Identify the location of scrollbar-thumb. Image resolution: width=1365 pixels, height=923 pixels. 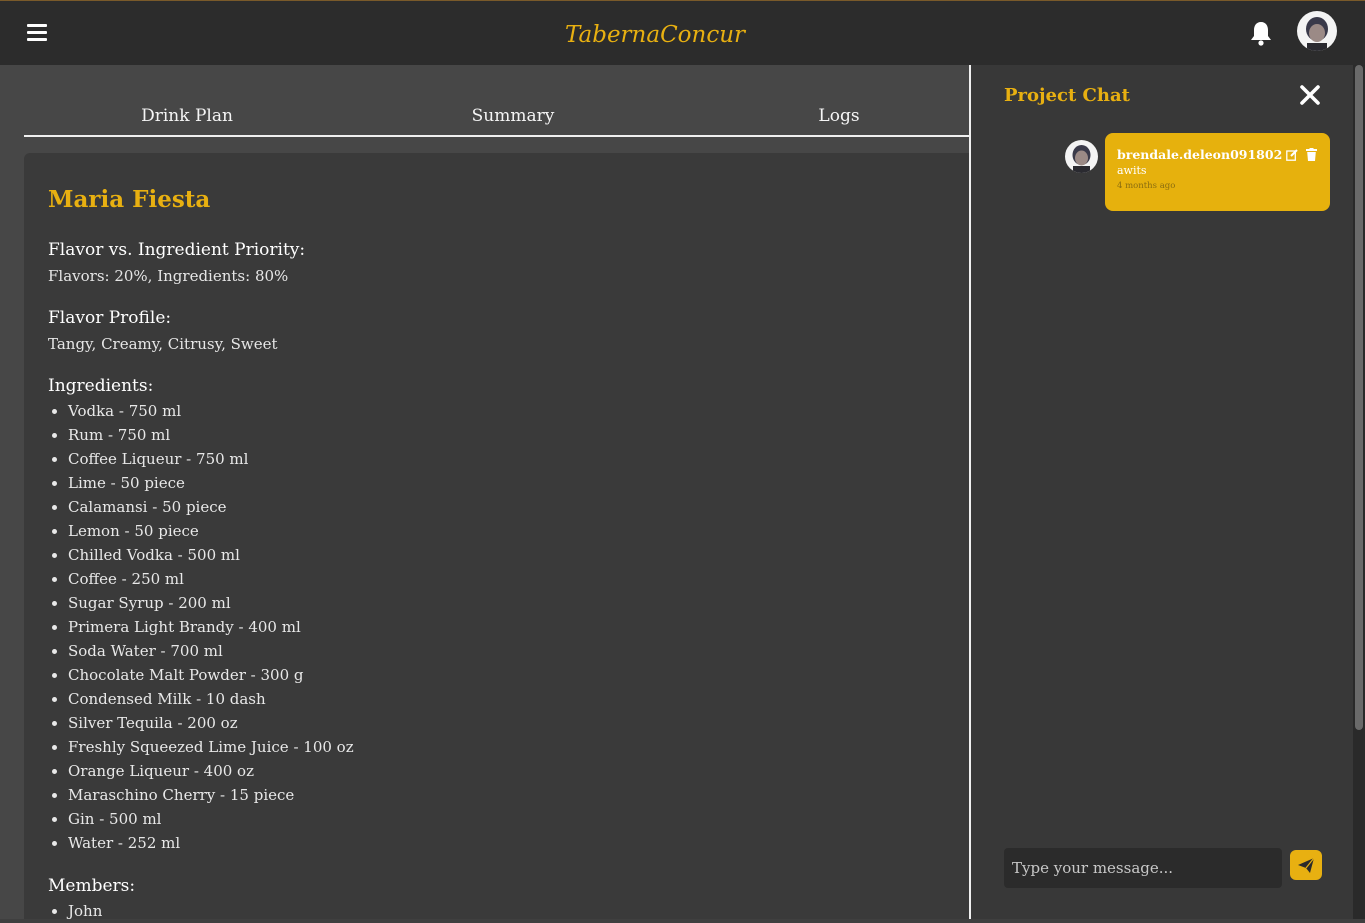
(1359, 397).